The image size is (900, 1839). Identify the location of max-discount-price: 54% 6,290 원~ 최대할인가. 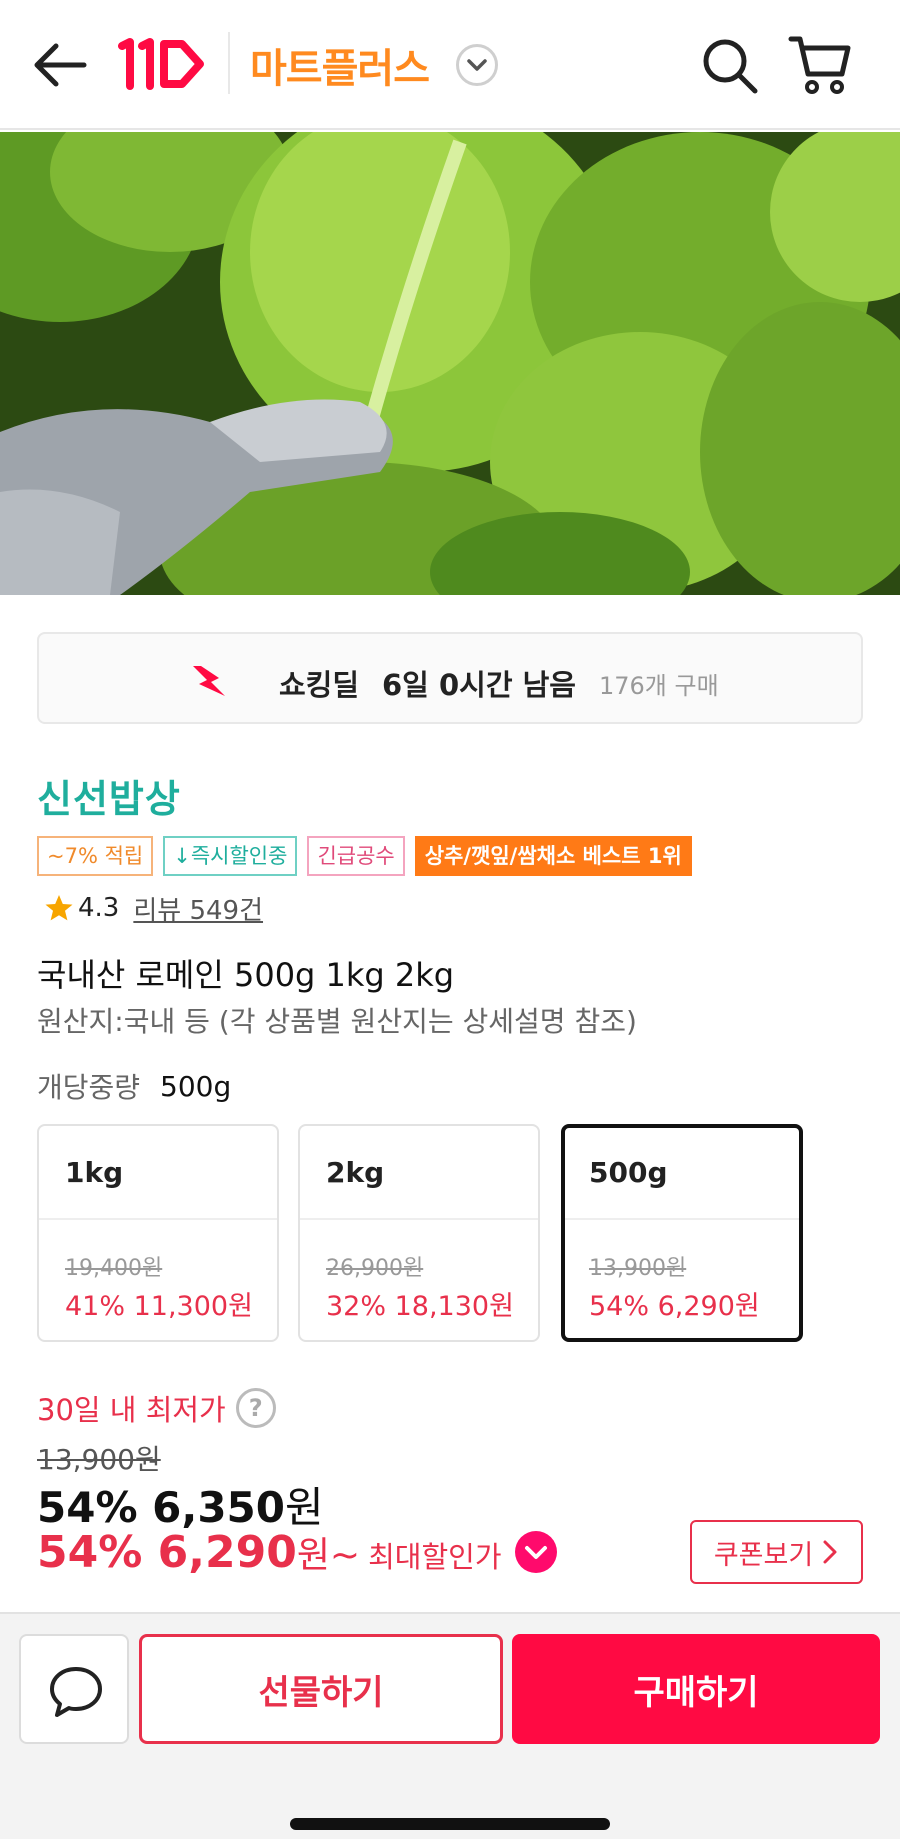
(297, 1552).